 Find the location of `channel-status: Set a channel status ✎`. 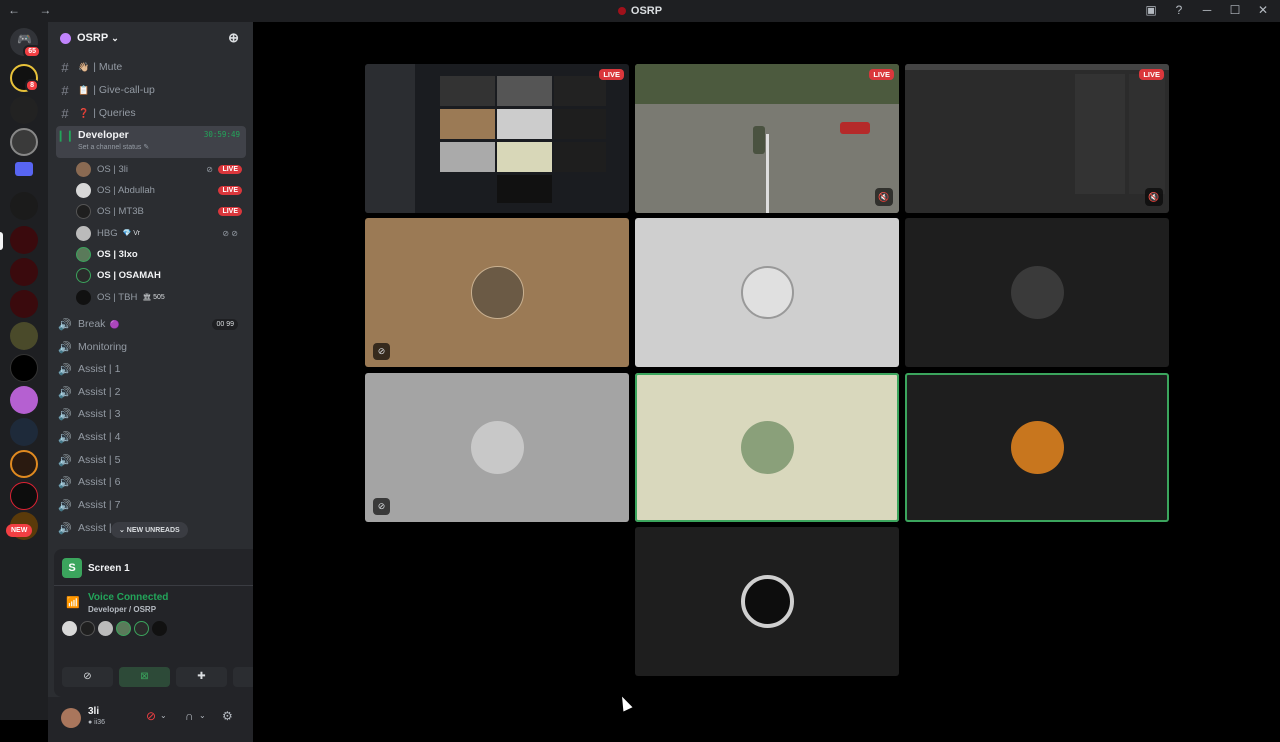

channel-status: Set a channel status ✎ is located at coordinates (113, 147).